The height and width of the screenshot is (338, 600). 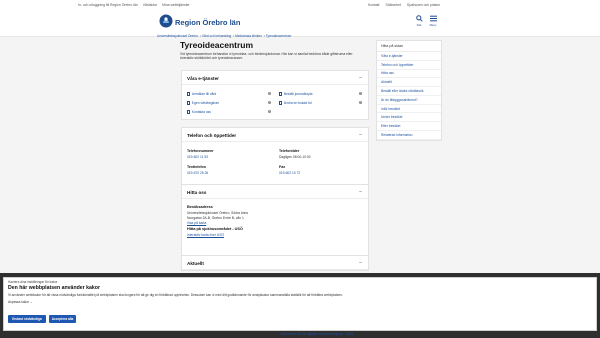 What do you see at coordinates (62, 319) in the screenshot?
I see `accept-all-cookies-button: Acceptera alla` at bounding box center [62, 319].